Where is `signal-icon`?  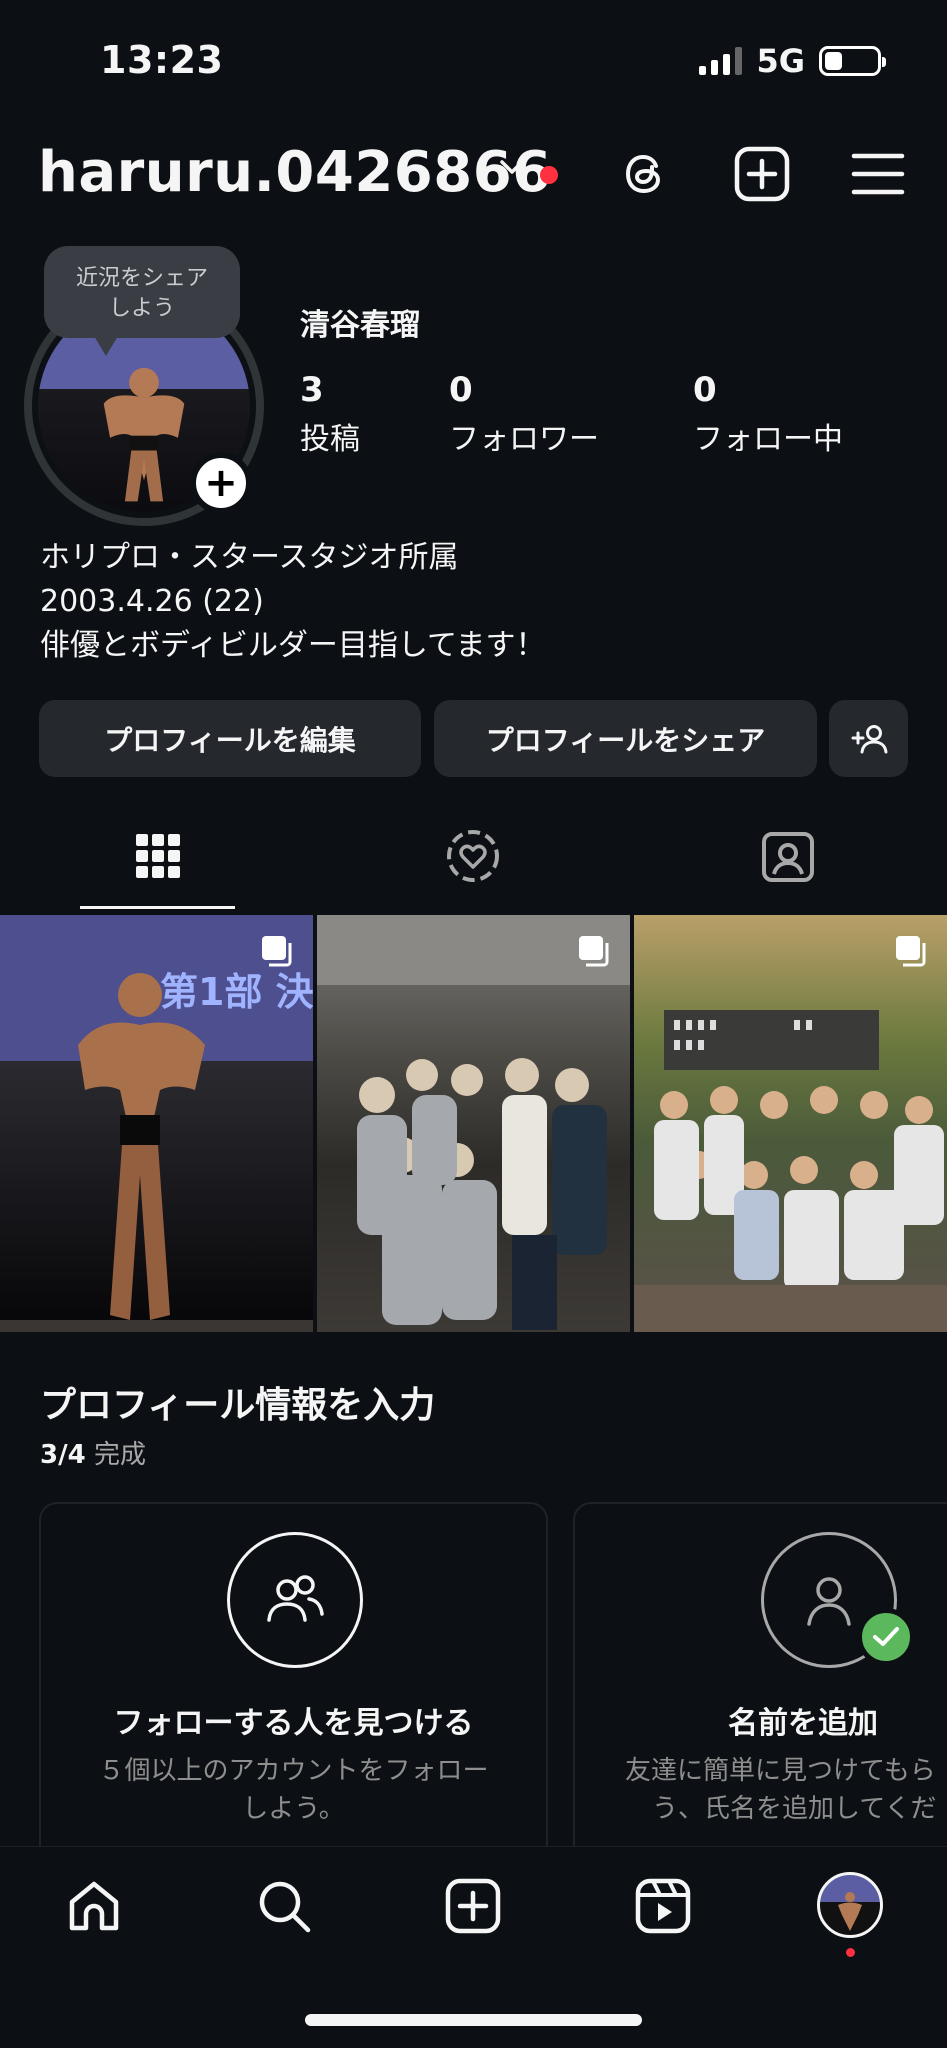 signal-icon is located at coordinates (721, 61).